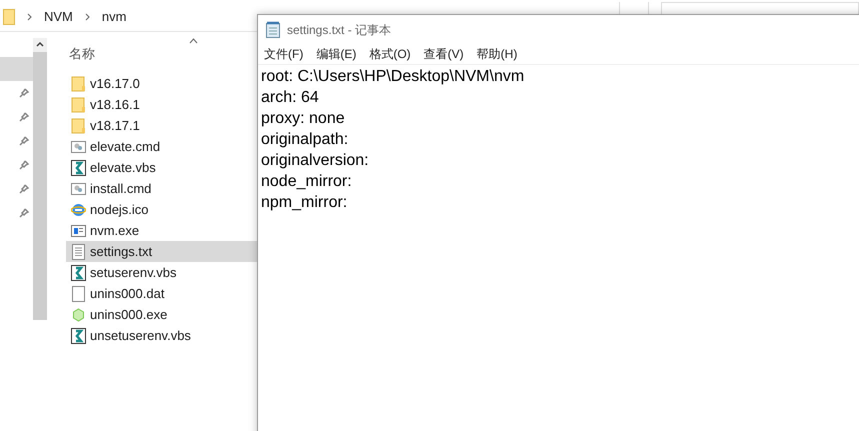 This screenshot has height=431, width=859. I want to click on file-name: elevate.cmd, so click(125, 147).